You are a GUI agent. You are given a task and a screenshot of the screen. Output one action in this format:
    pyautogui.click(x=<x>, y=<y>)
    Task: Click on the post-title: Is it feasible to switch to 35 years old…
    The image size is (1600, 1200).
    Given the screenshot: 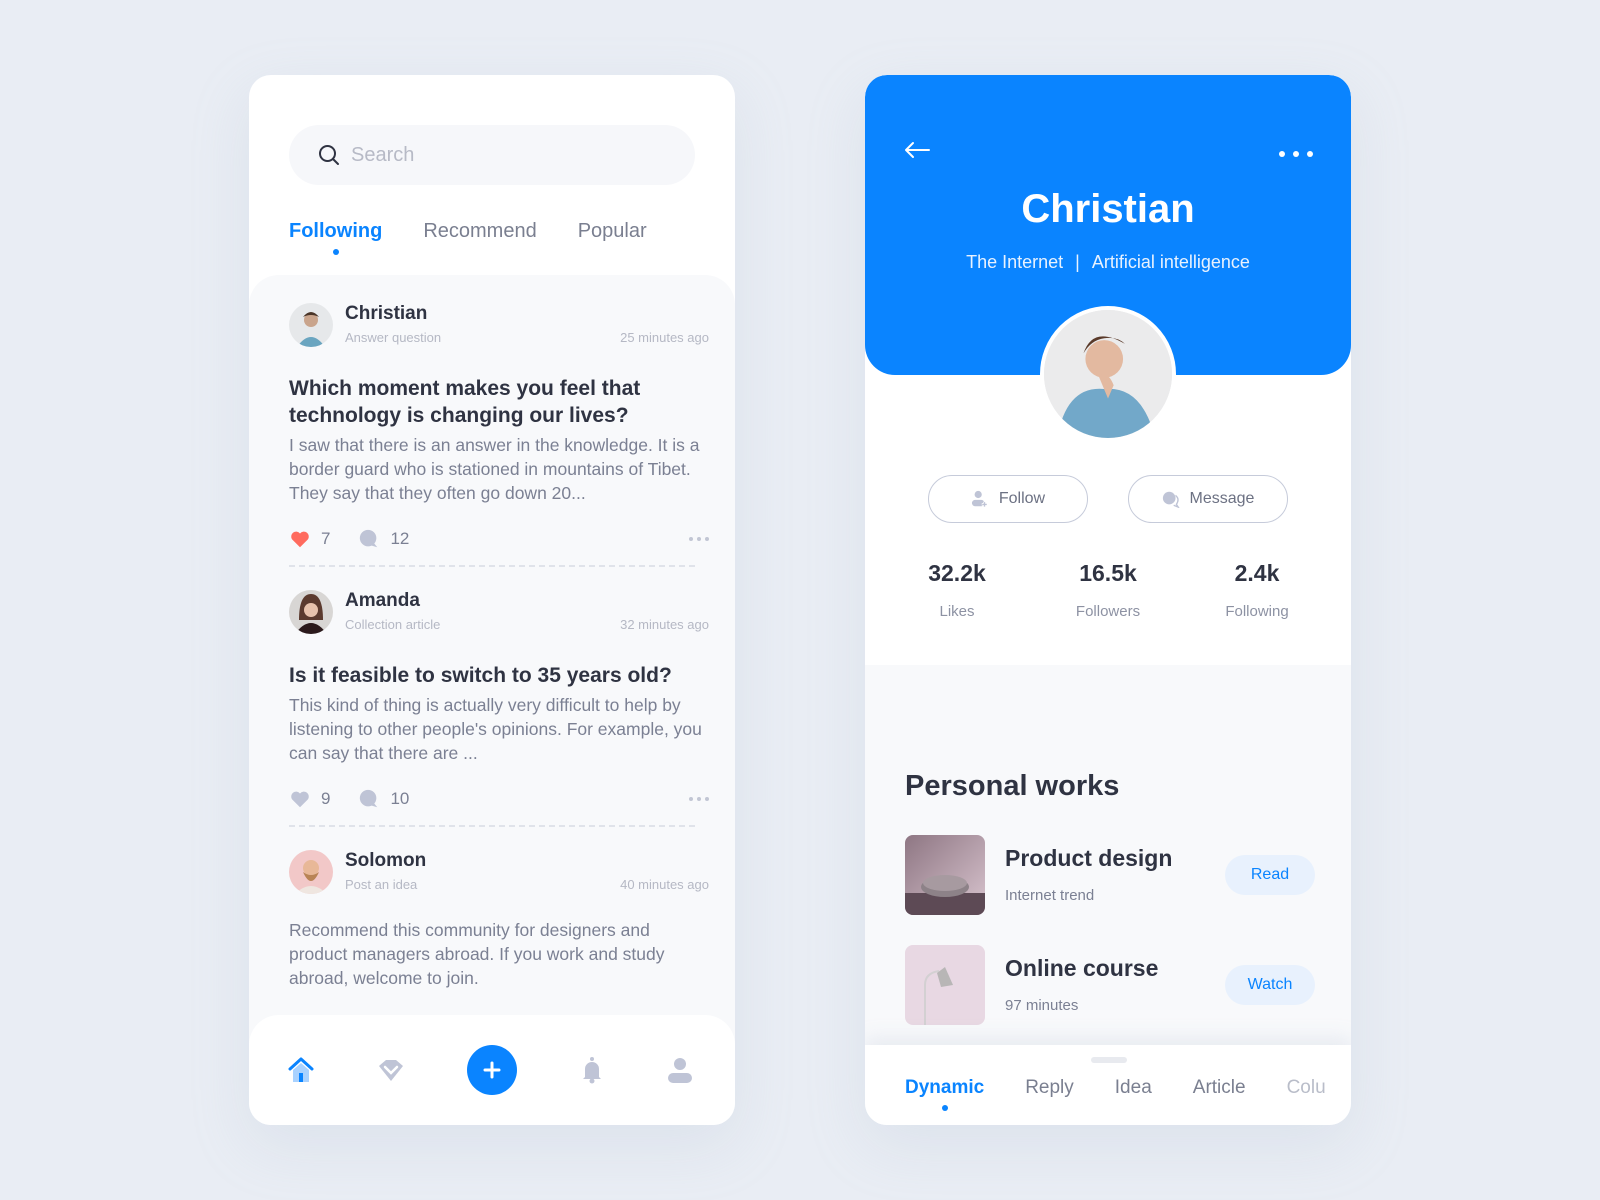 What is the action you would take?
    pyautogui.click(x=499, y=675)
    